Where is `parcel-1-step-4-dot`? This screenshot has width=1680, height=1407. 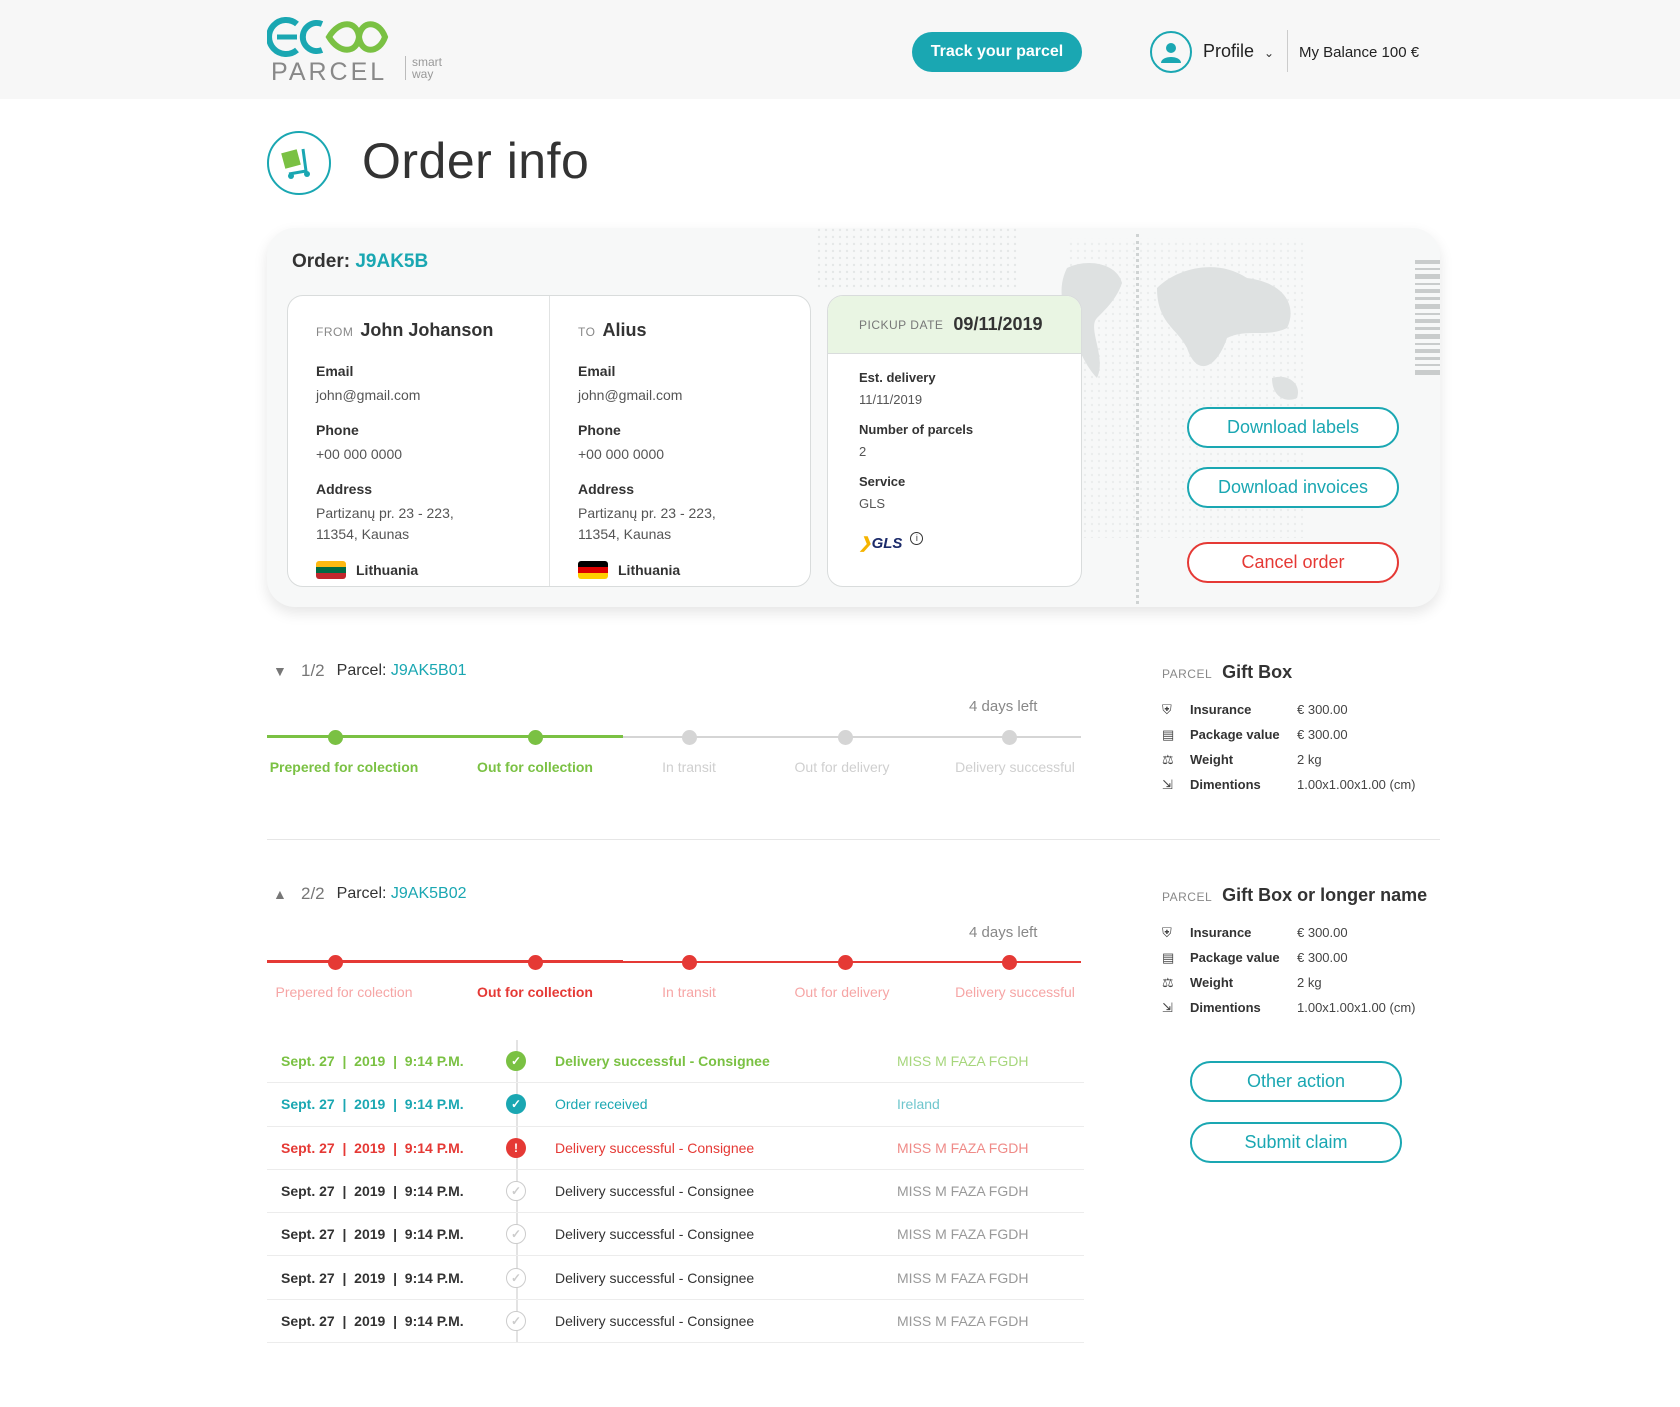 parcel-1-step-4-dot is located at coordinates (845, 737).